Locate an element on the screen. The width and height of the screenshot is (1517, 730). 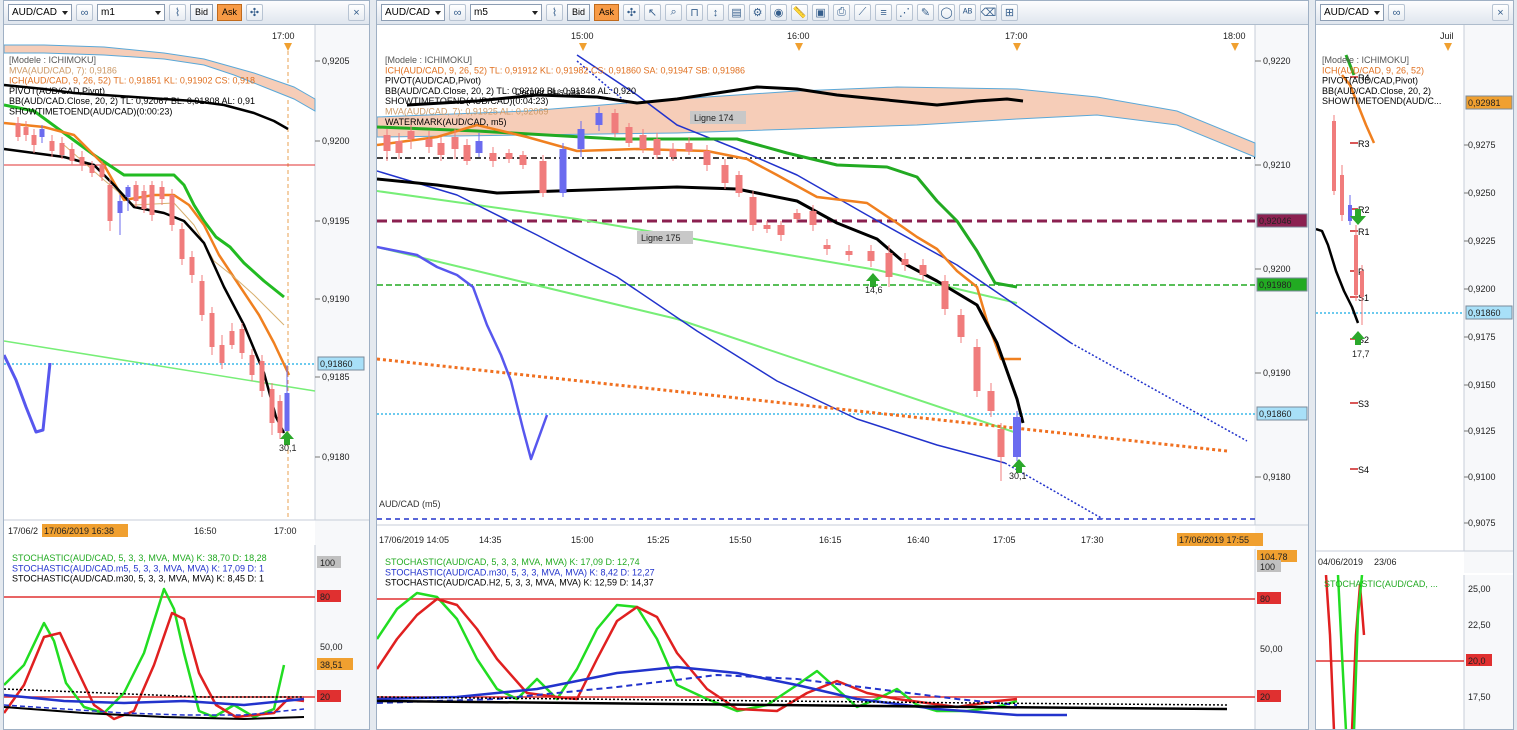
signal-value-label: 30,1 is located at coordinates (1018, 476).